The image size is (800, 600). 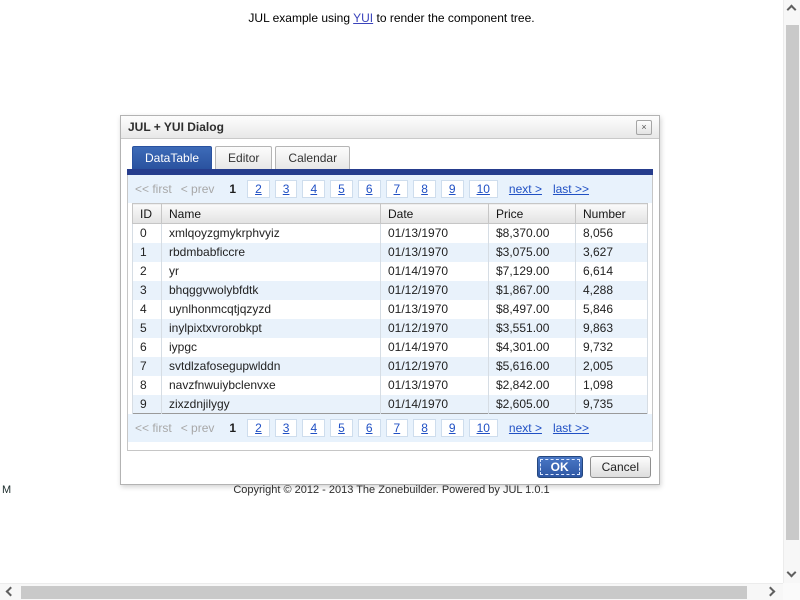 What do you see at coordinates (611, 252) in the screenshot?
I see `cell-number: 3,627` at bounding box center [611, 252].